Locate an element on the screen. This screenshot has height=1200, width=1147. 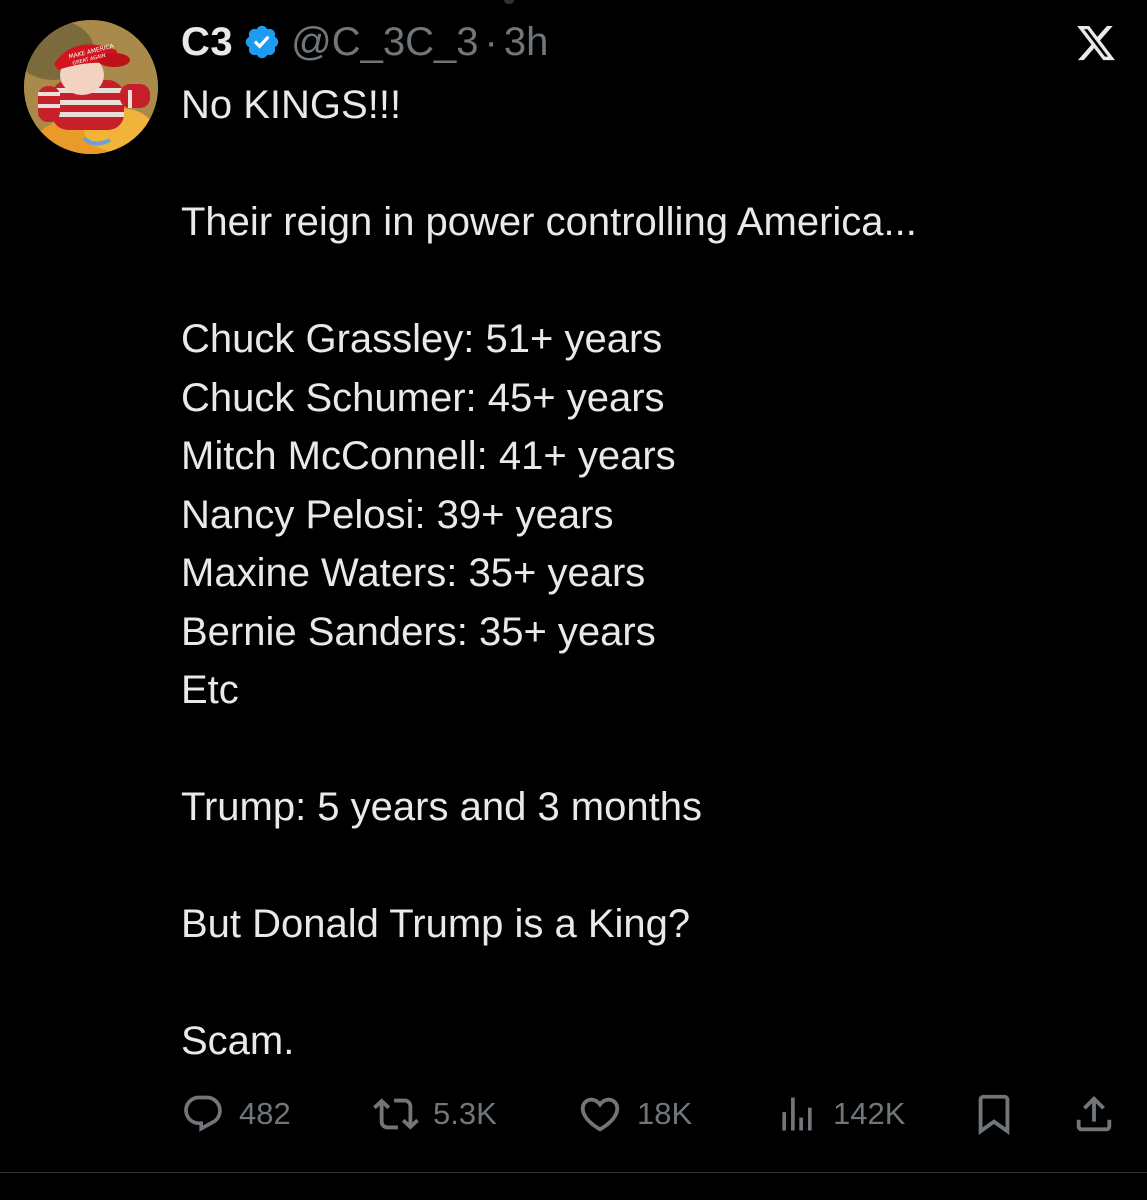
divider is located at coordinates (573, 1172).